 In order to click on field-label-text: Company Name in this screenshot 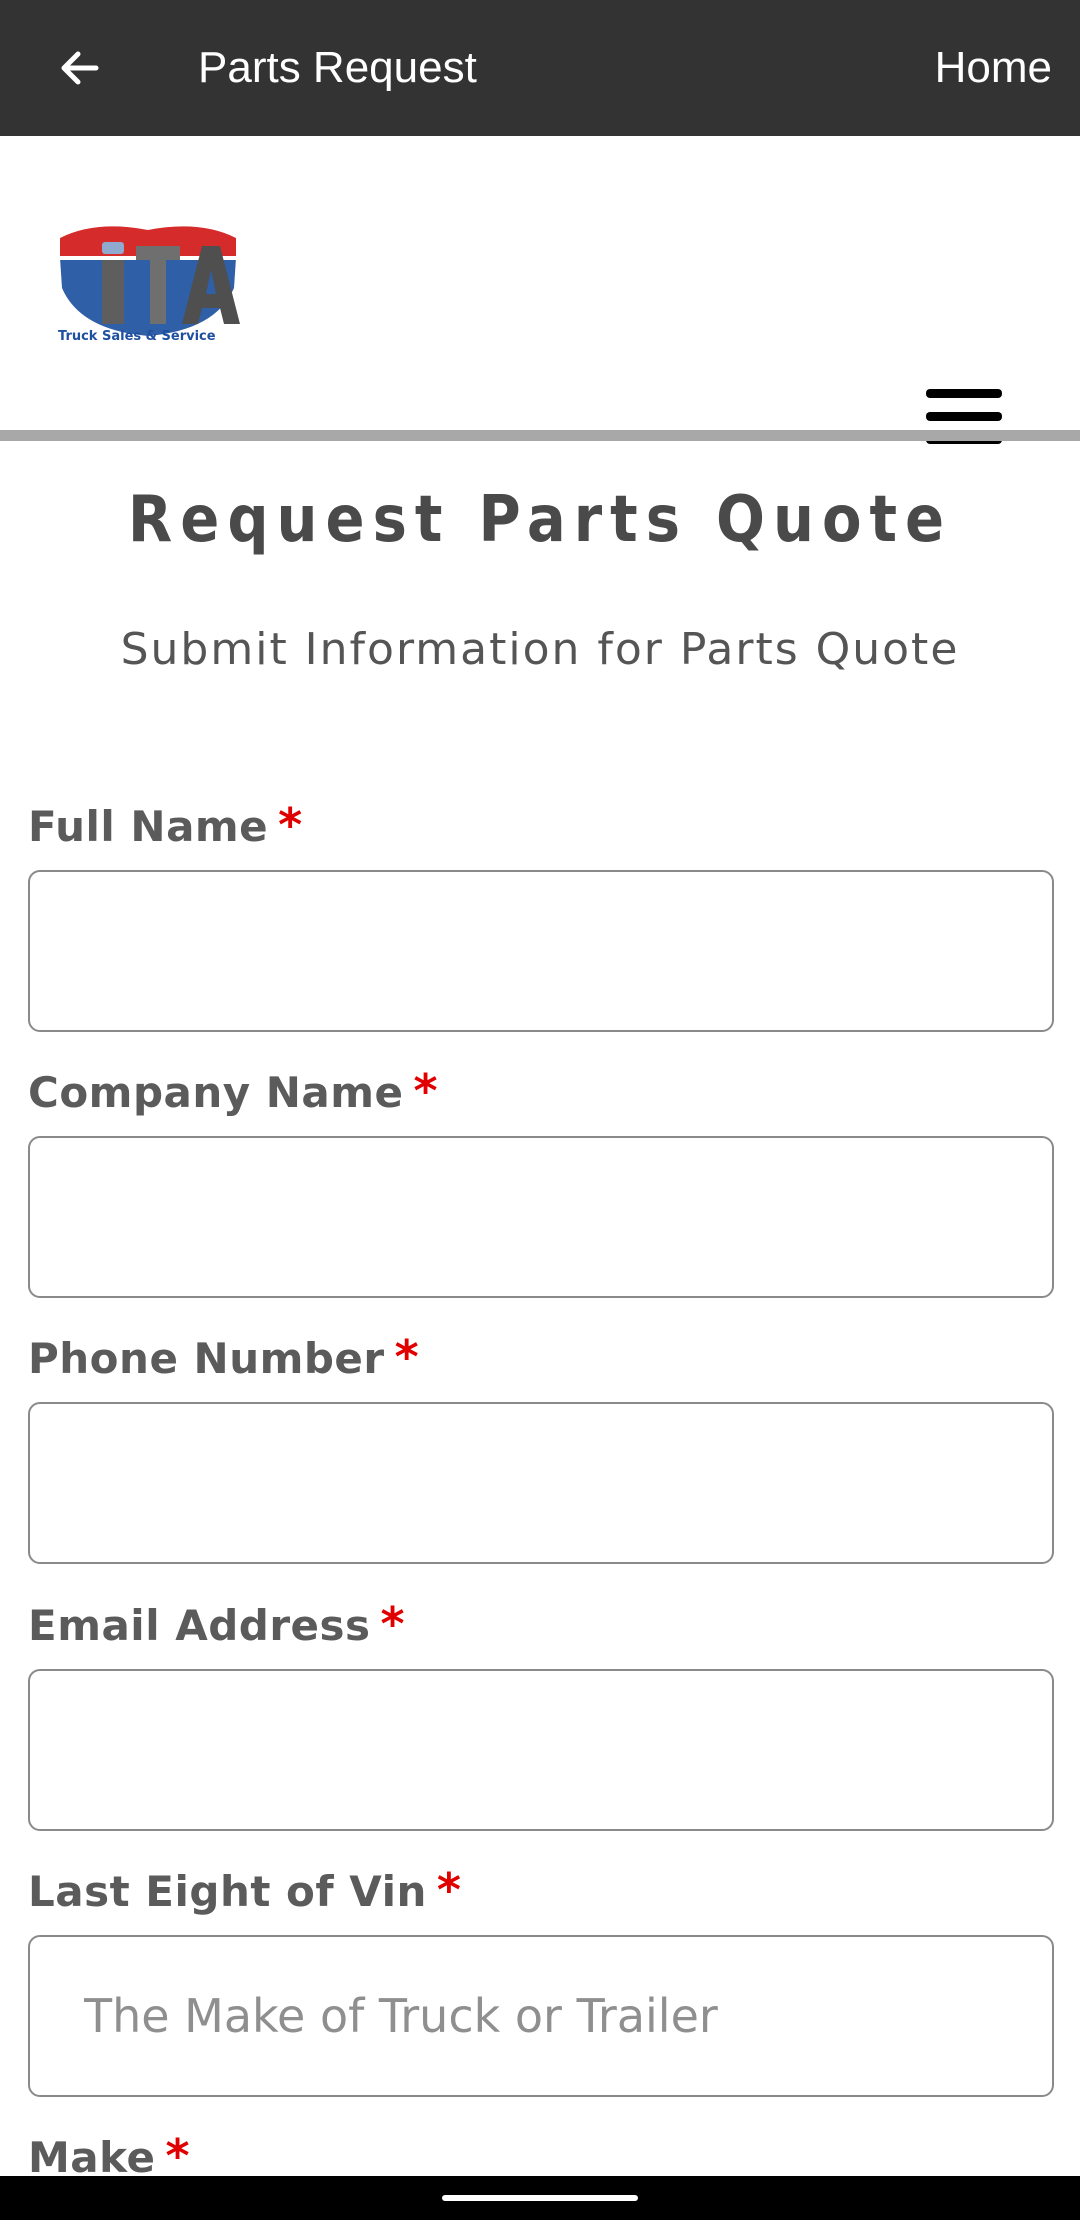, I will do `click(216, 1092)`.